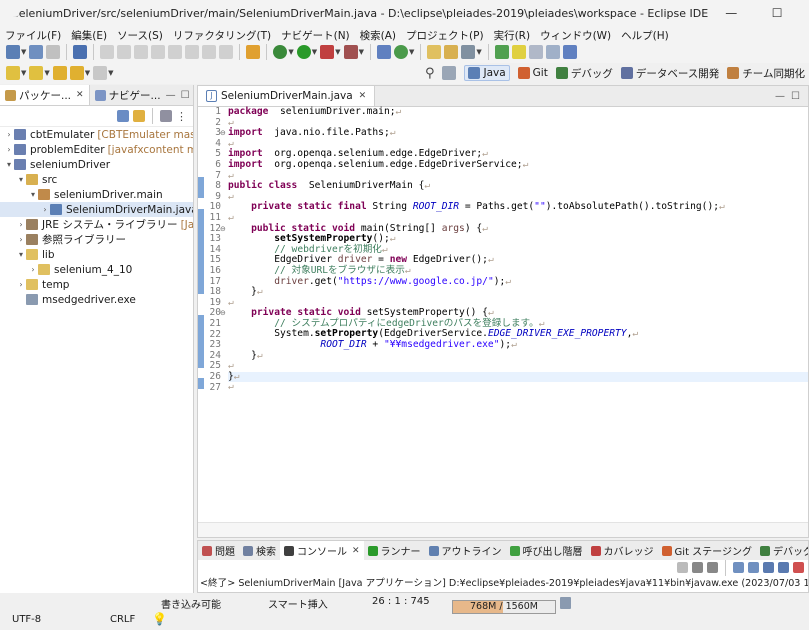 The image size is (809, 630). Describe the element at coordinates (682, 567) in the screenshot. I see `terminate-console-icon` at that location.